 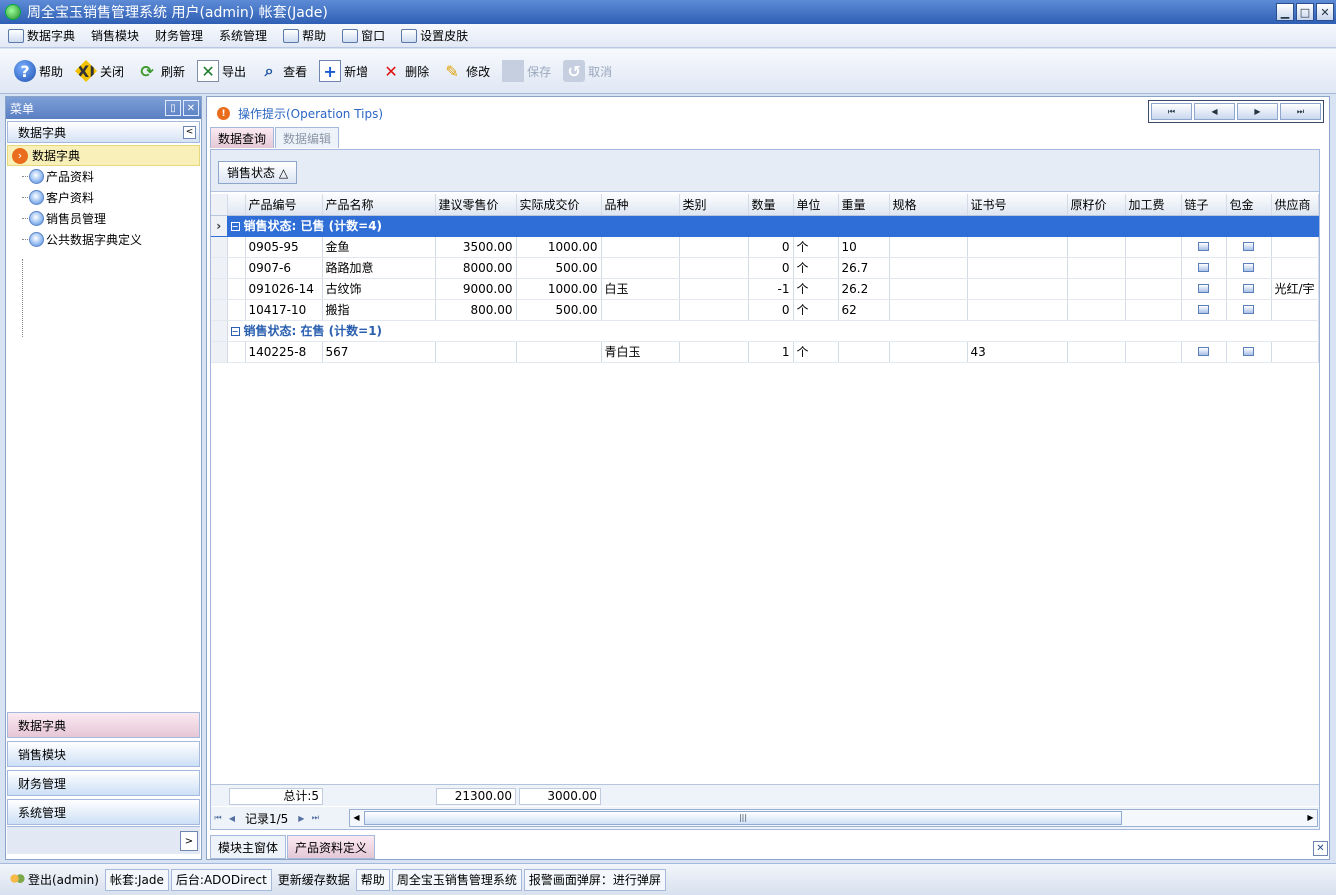 What do you see at coordinates (640, 289) in the screenshot?
I see `table-cell: 白玉` at bounding box center [640, 289].